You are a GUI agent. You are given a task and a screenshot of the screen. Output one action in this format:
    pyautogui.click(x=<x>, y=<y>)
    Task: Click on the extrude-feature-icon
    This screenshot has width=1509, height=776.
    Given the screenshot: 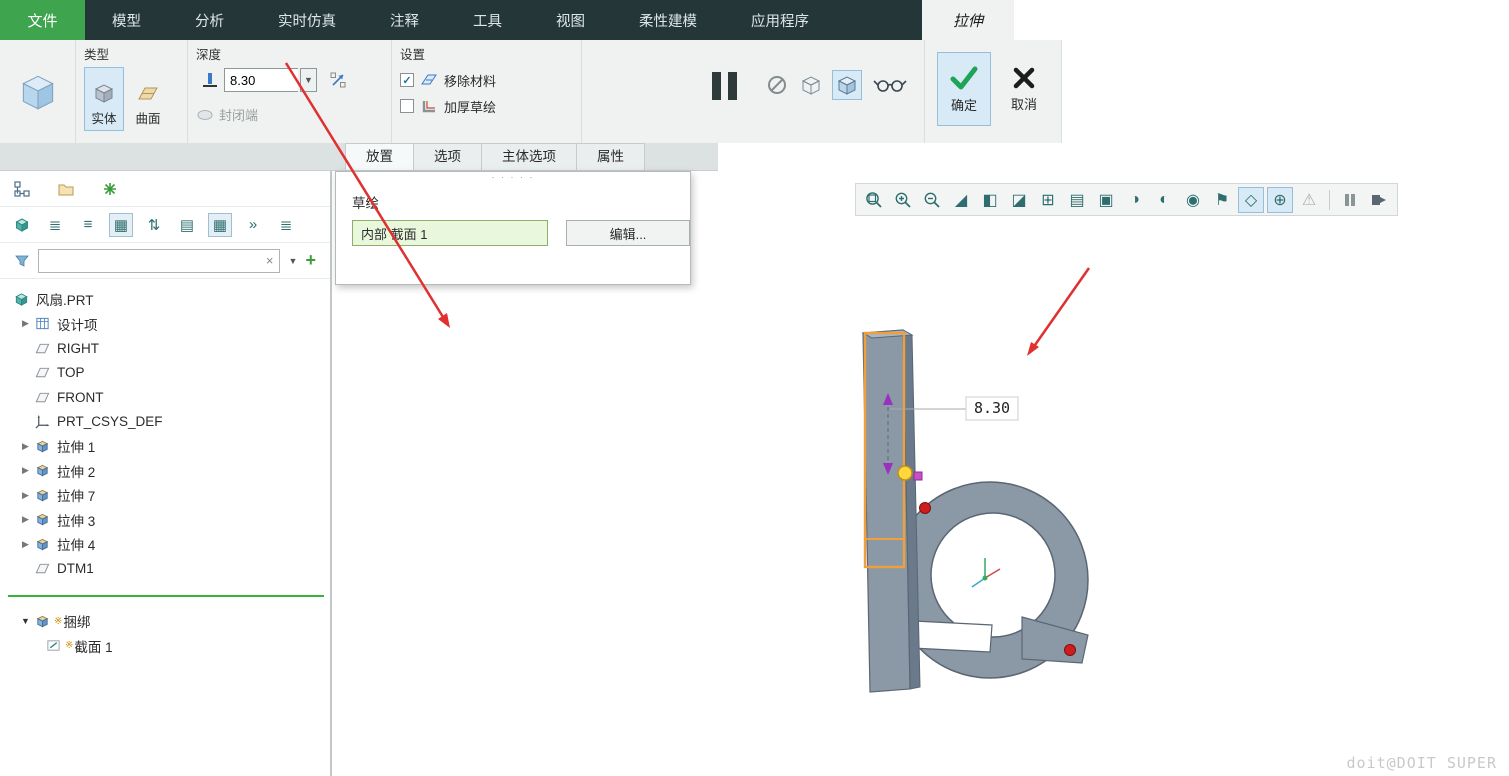 What is the action you would take?
    pyautogui.click(x=37, y=92)
    